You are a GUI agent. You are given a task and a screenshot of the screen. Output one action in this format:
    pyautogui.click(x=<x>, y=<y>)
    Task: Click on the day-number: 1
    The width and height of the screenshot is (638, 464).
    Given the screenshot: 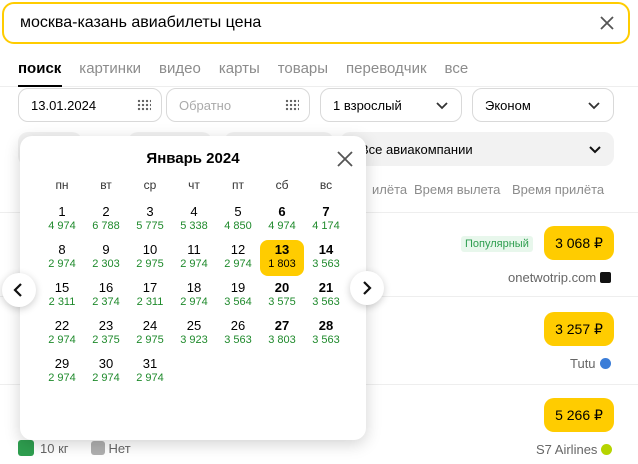 What is the action you would take?
    pyautogui.click(x=62, y=211)
    